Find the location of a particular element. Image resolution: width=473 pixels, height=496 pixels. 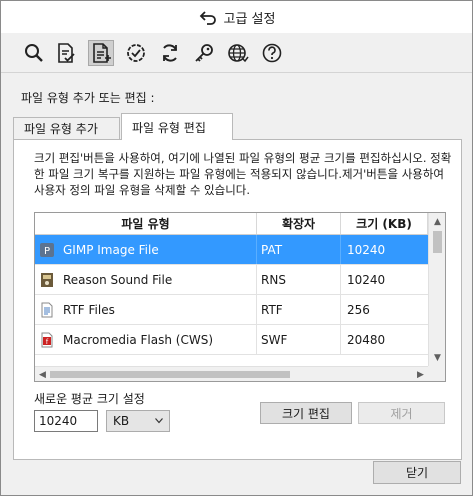

horizontal-scroll-thumb is located at coordinates (170, 374).